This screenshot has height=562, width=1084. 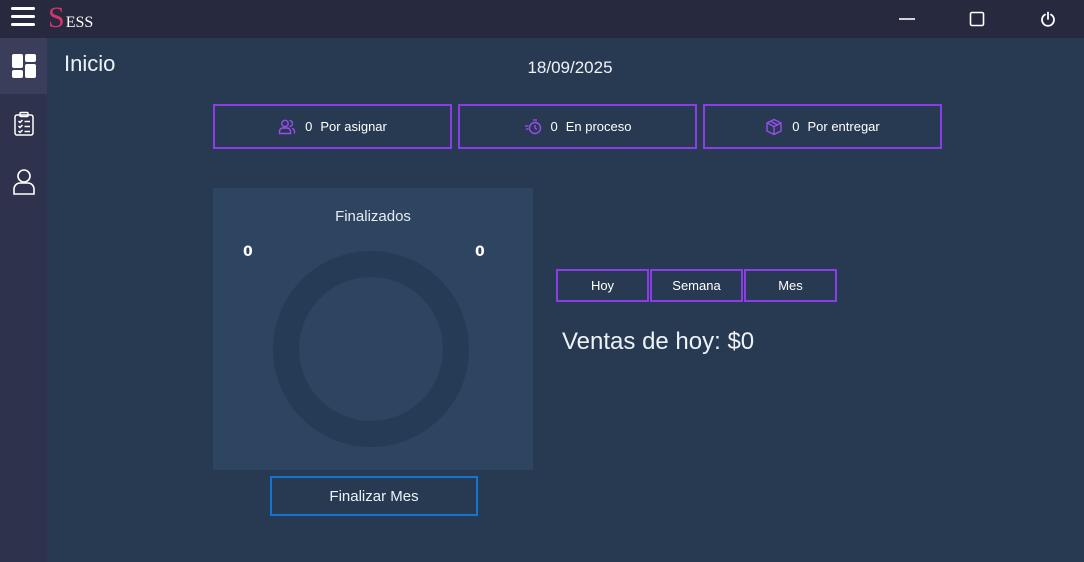 I want to click on donut-ring, so click(x=371, y=349).